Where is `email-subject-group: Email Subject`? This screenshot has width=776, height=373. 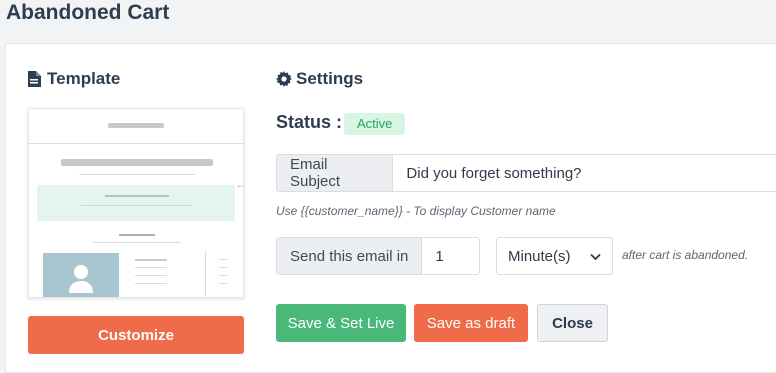
email-subject-group: Email Subject is located at coordinates (526, 173).